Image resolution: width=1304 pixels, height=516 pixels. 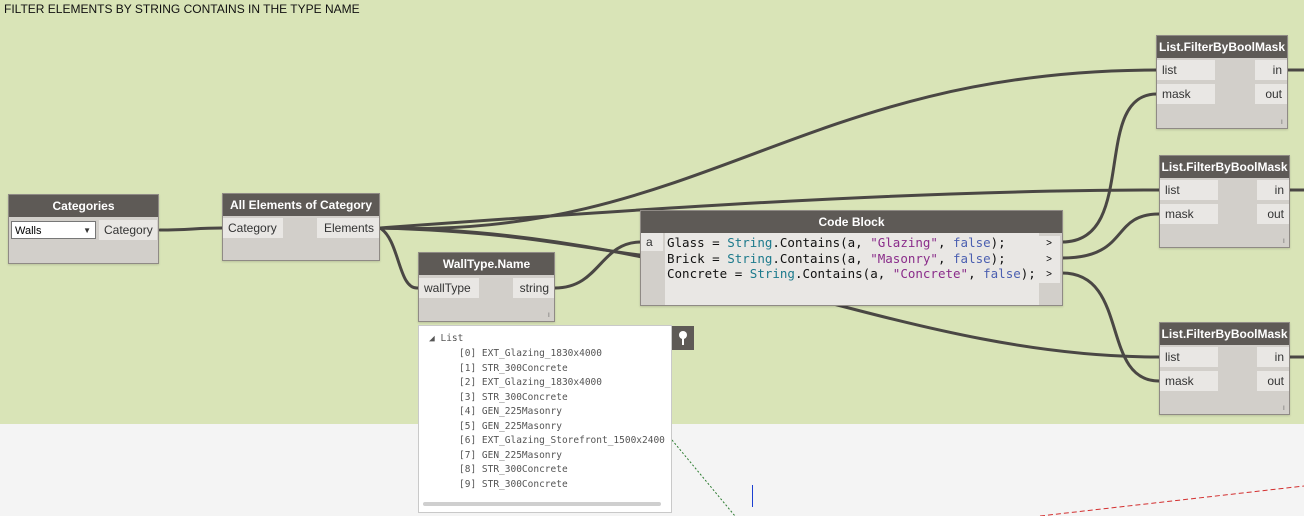 What do you see at coordinates (28, 231) in the screenshot?
I see `category-dropdown-value: Walls` at bounding box center [28, 231].